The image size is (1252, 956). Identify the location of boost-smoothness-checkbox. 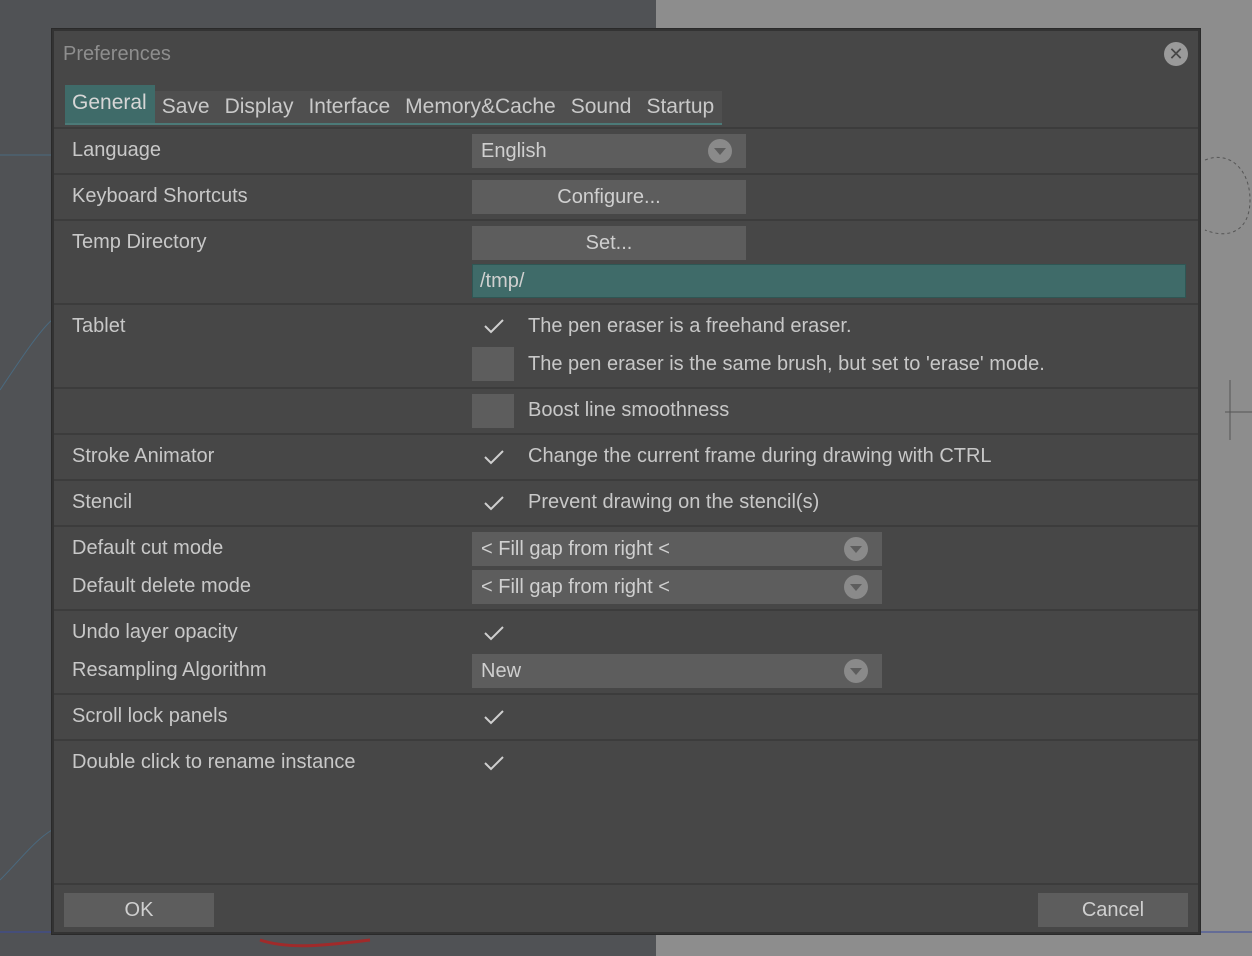
(493, 411).